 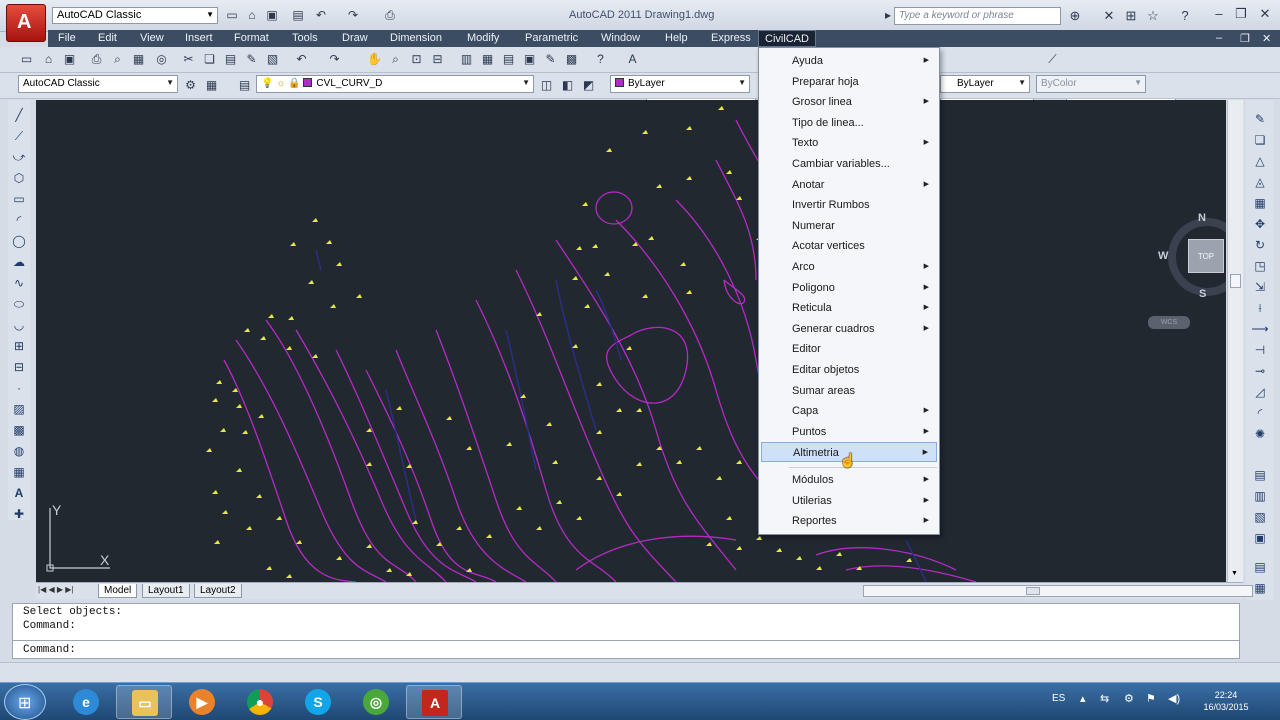 I want to click on layer-previous-icon: ◧, so click(x=567, y=85).